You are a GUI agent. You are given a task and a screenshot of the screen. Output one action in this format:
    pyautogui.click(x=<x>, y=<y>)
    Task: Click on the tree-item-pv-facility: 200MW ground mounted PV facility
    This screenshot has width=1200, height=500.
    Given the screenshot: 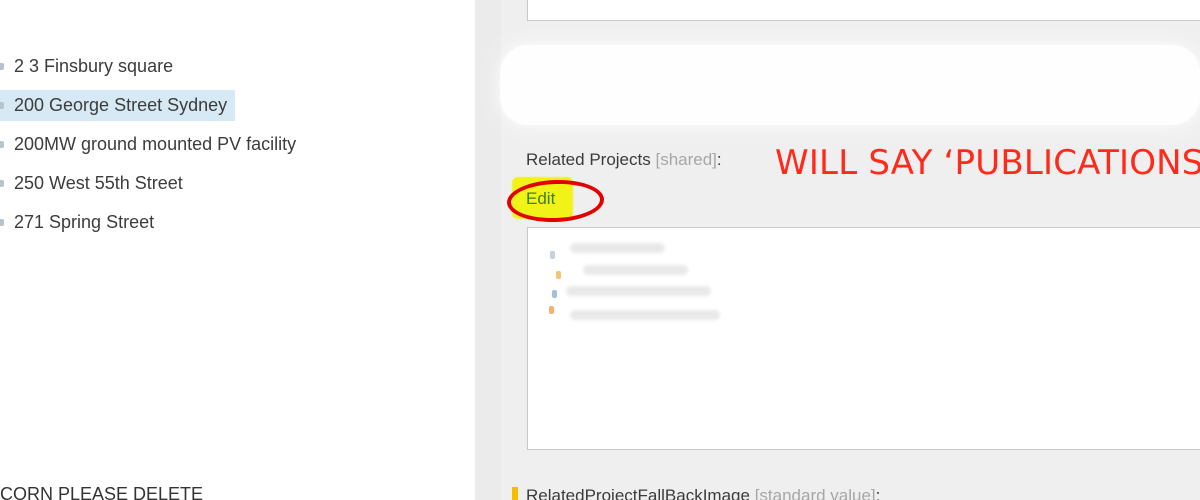 What is the action you would take?
    pyautogui.click(x=152, y=144)
    